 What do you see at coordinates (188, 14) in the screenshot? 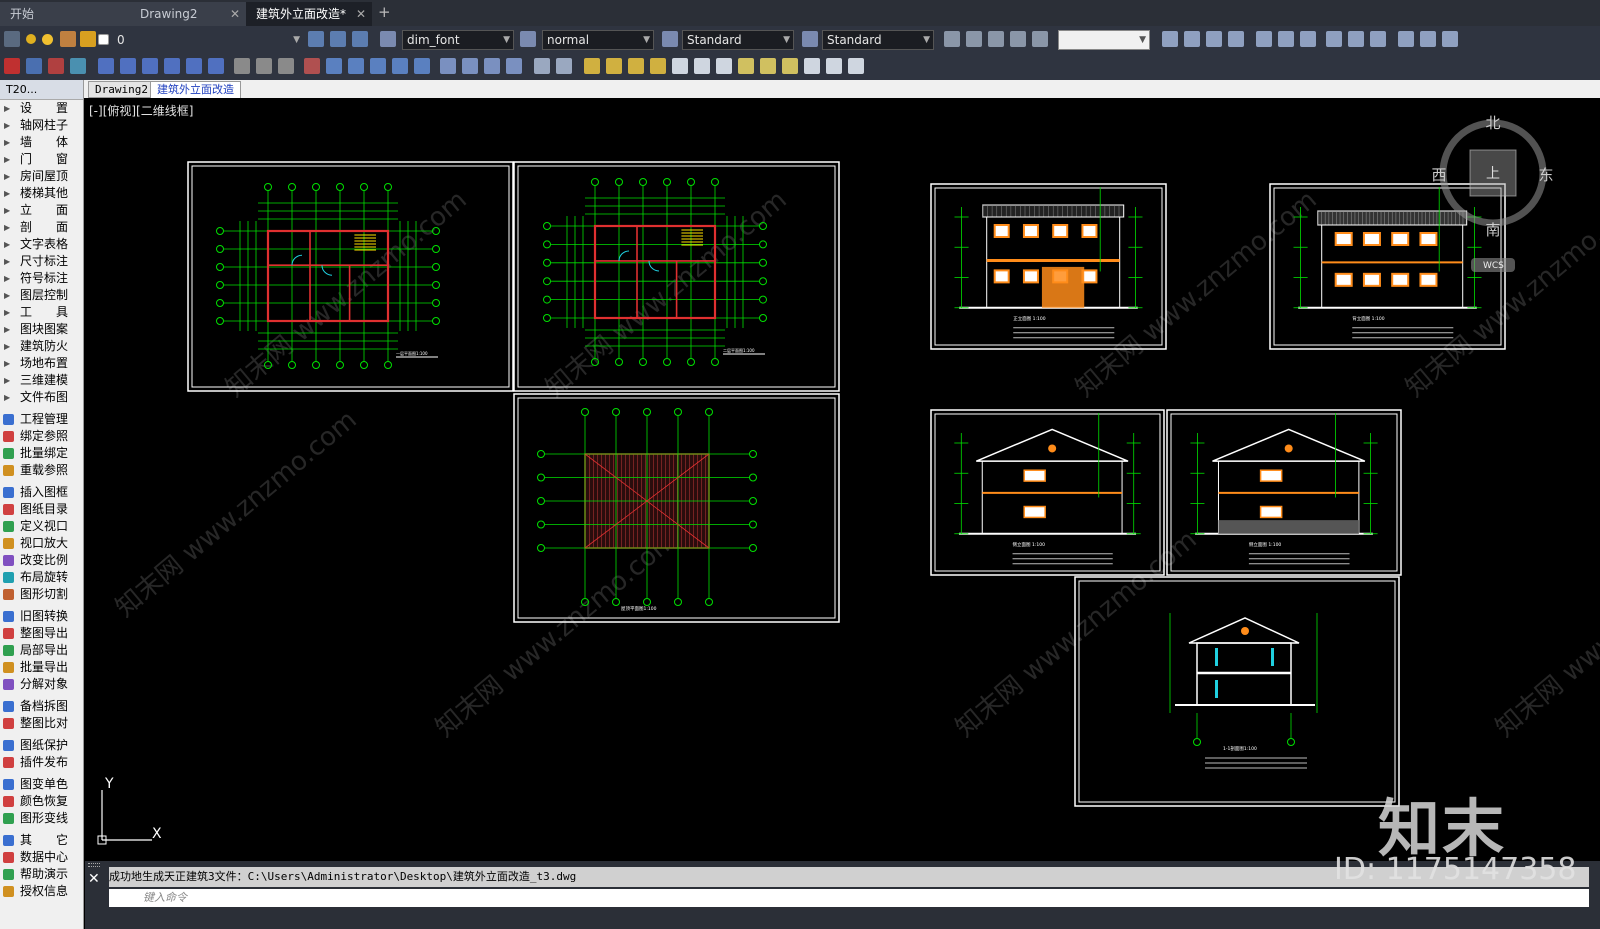
I see `tab-drawing2: Drawing2 ✕` at bounding box center [188, 14].